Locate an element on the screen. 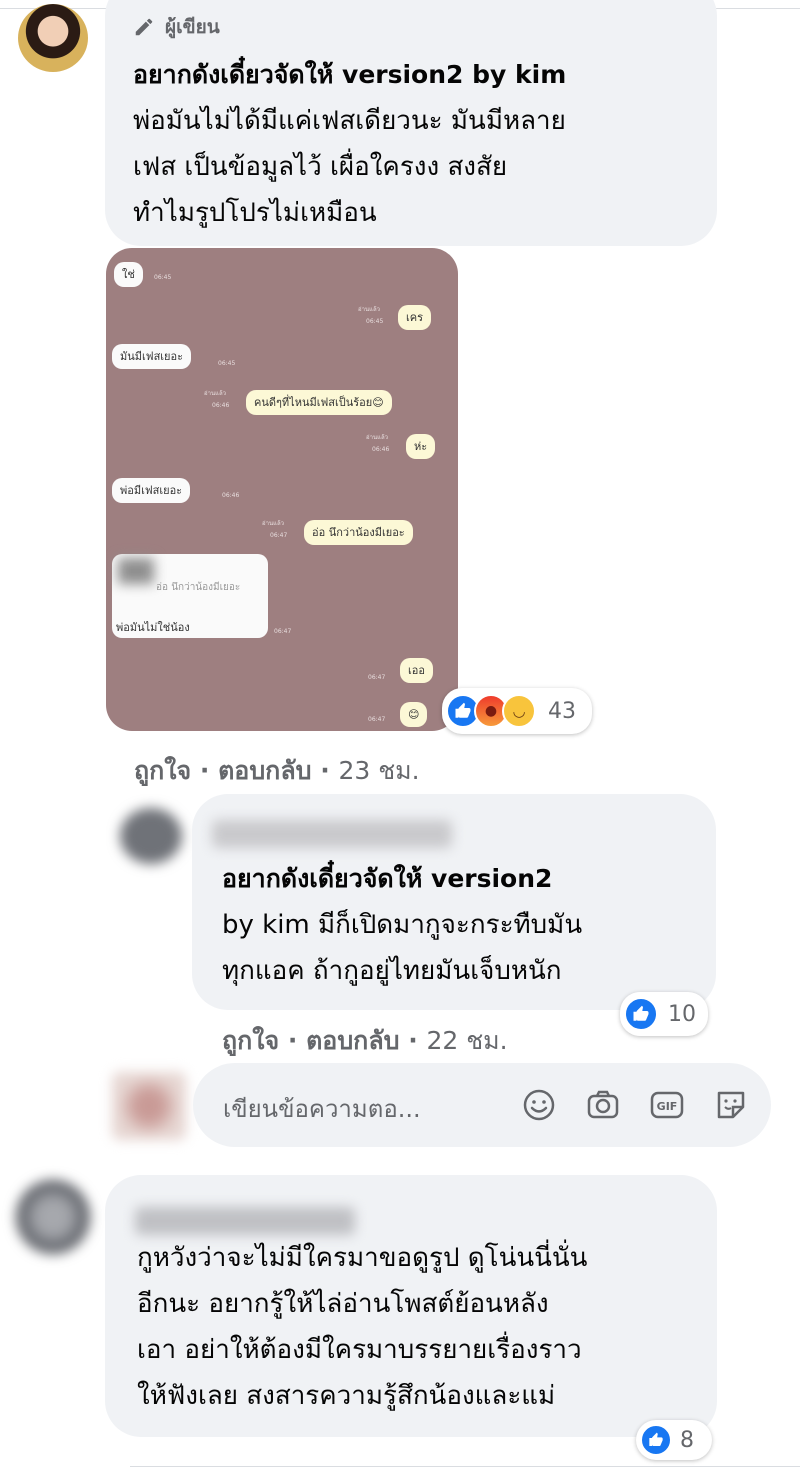 The height and width of the screenshot is (1473, 800). camera-icon is located at coordinates (603, 1105).